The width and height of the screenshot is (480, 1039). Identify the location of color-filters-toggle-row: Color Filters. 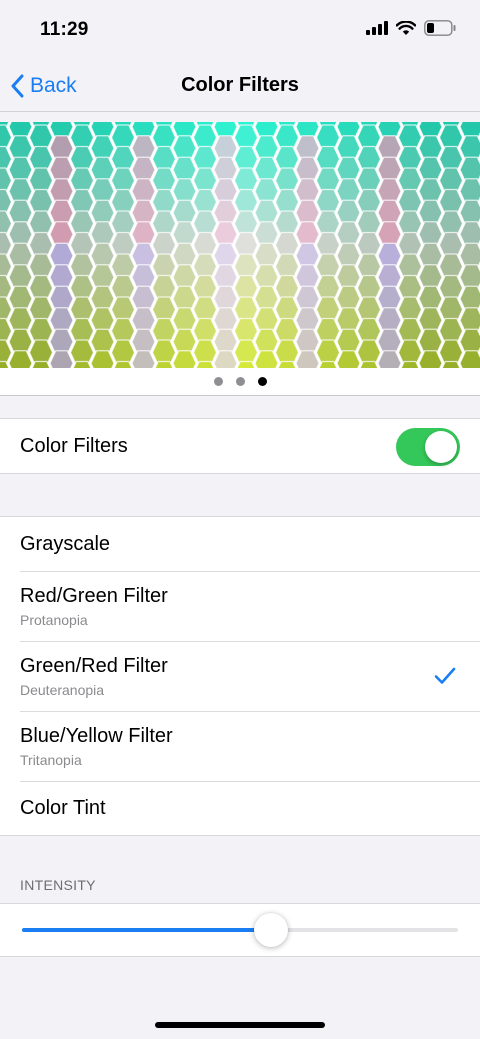
(240, 446).